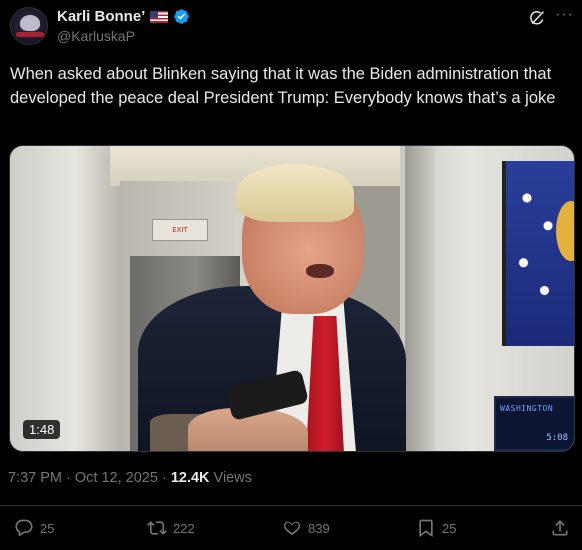 This screenshot has height=550, width=582. I want to click on tweet-date: Oct 12, 2025, so click(116, 478).